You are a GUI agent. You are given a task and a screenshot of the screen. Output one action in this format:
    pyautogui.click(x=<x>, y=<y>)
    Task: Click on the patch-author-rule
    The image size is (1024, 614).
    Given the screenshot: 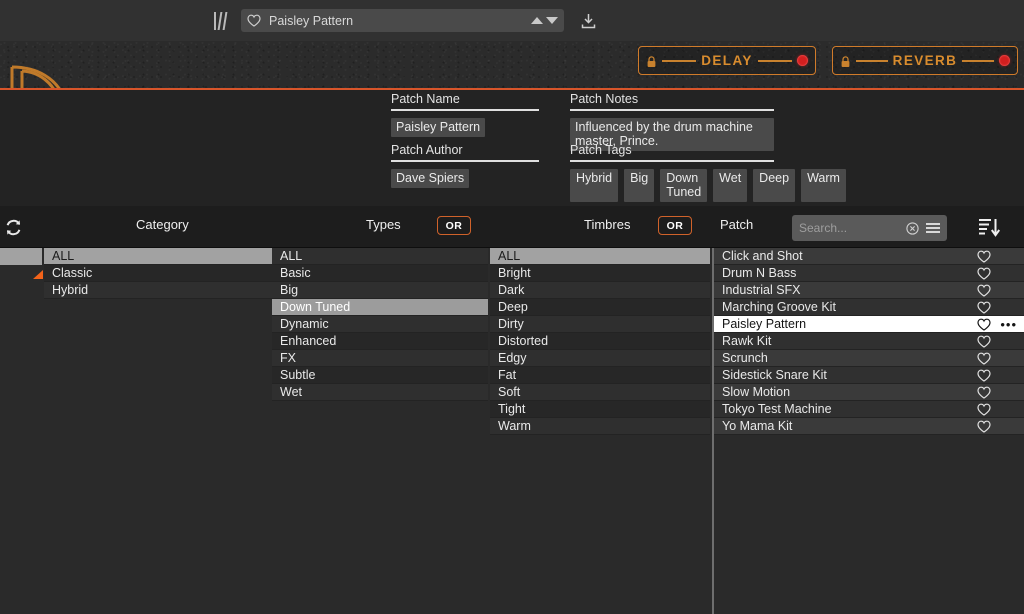 What is the action you would take?
    pyautogui.click(x=465, y=161)
    